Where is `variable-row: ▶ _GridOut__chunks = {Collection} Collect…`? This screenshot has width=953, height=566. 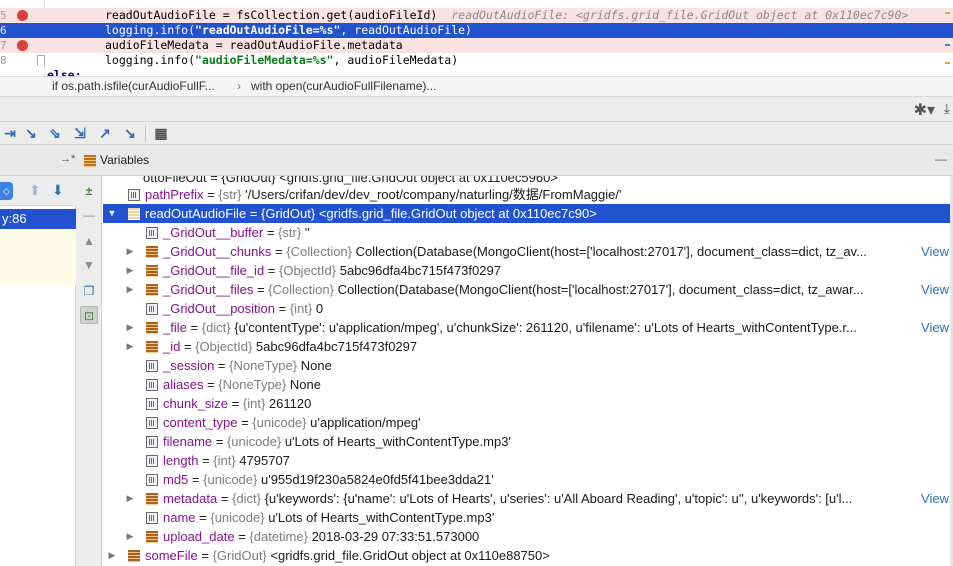
variable-row: ▶ _GridOut__chunks = {Collection} Collect… is located at coordinates (528, 251).